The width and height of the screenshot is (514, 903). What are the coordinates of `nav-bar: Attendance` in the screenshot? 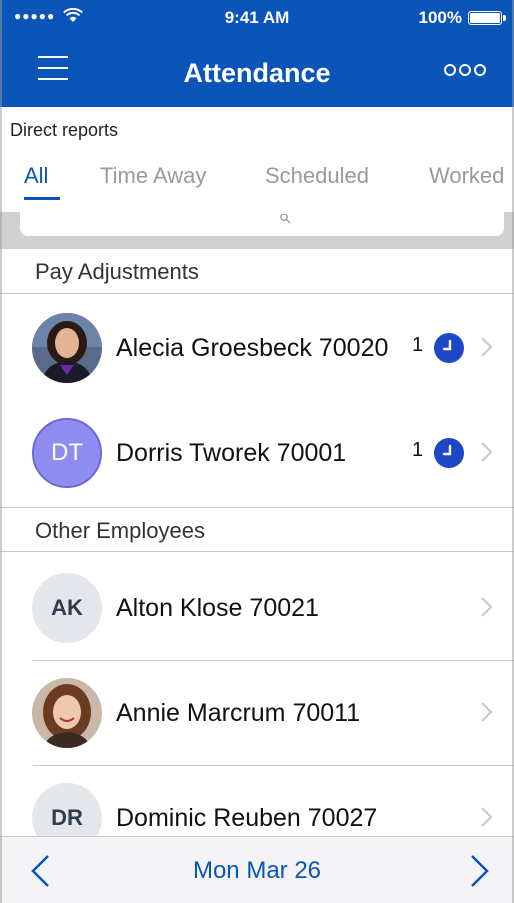 It's located at (257, 71).